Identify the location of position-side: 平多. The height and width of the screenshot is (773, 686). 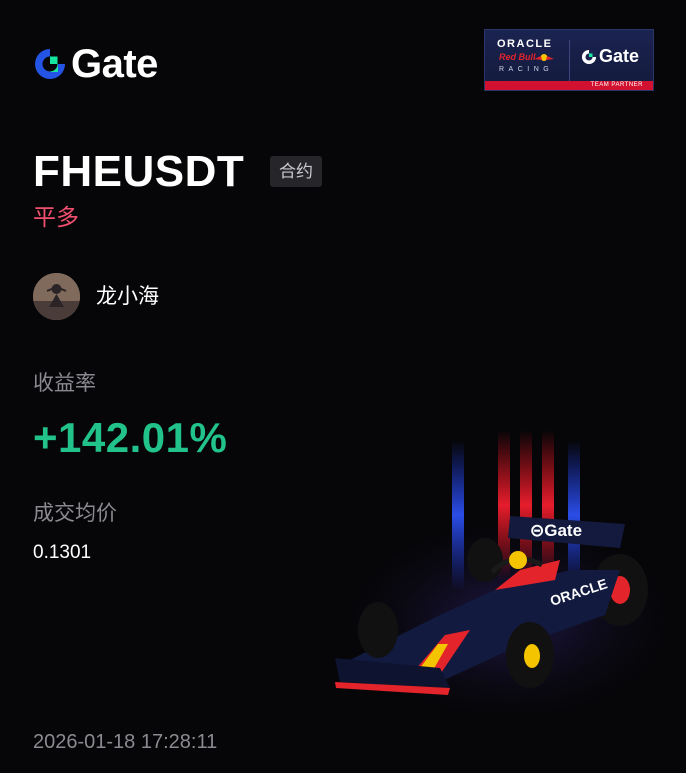
(56, 217).